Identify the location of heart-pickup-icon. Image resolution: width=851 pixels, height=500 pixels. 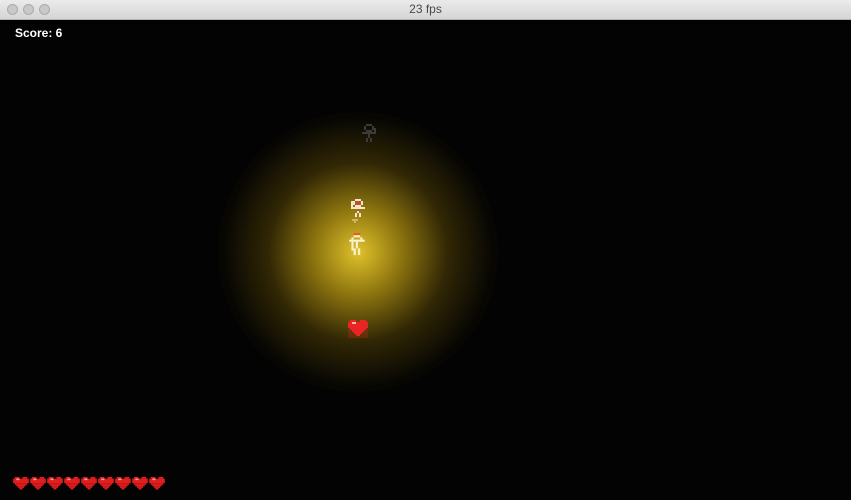
(358, 329).